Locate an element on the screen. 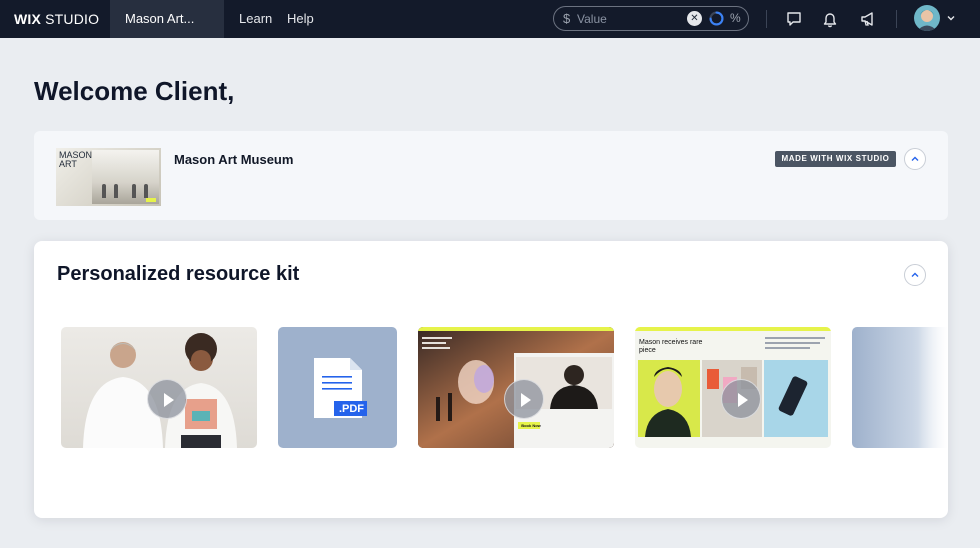 This screenshot has height=548, width=980. resource-video-tile is located at coordinates (159, 387).